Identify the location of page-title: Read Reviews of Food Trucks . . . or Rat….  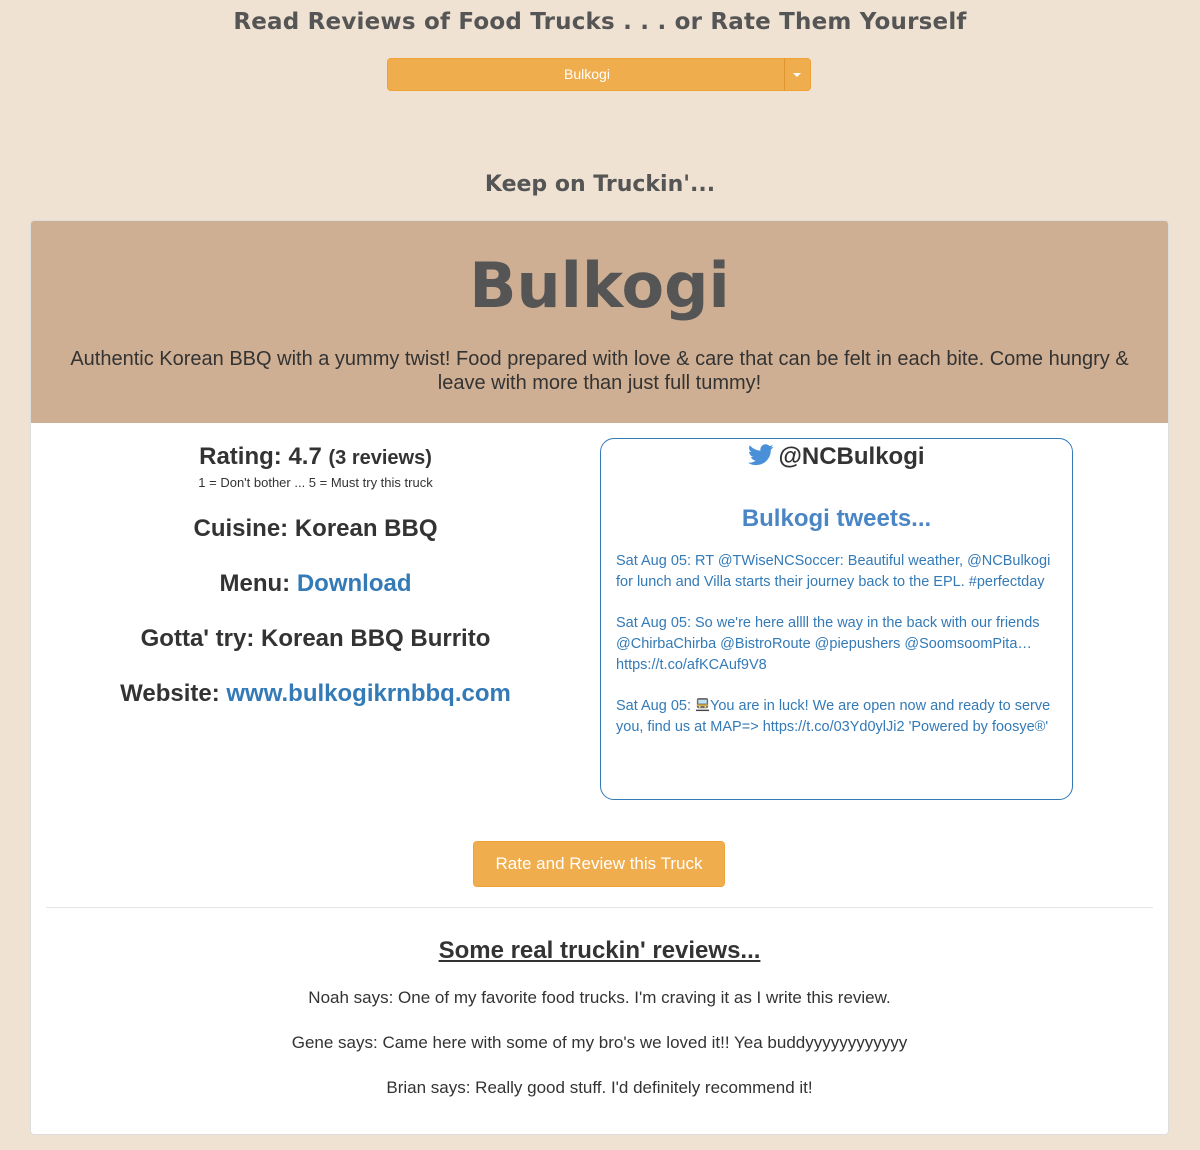
(600, 22).